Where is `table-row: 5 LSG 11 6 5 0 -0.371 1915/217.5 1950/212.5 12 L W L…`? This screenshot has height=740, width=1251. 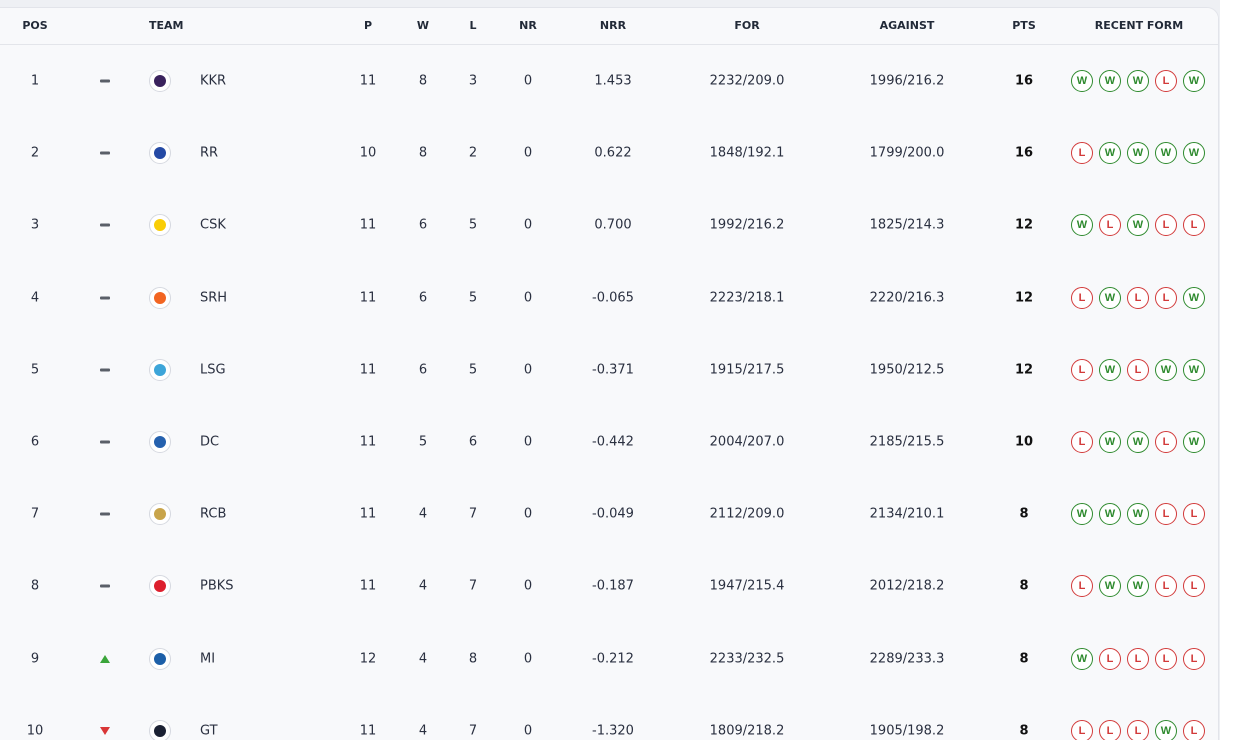 table-row: 5 LSG 11 6 5 0 -0.371 1915/217.5 1950/212.5 12 L W L… is located at coordinates (609, 370).